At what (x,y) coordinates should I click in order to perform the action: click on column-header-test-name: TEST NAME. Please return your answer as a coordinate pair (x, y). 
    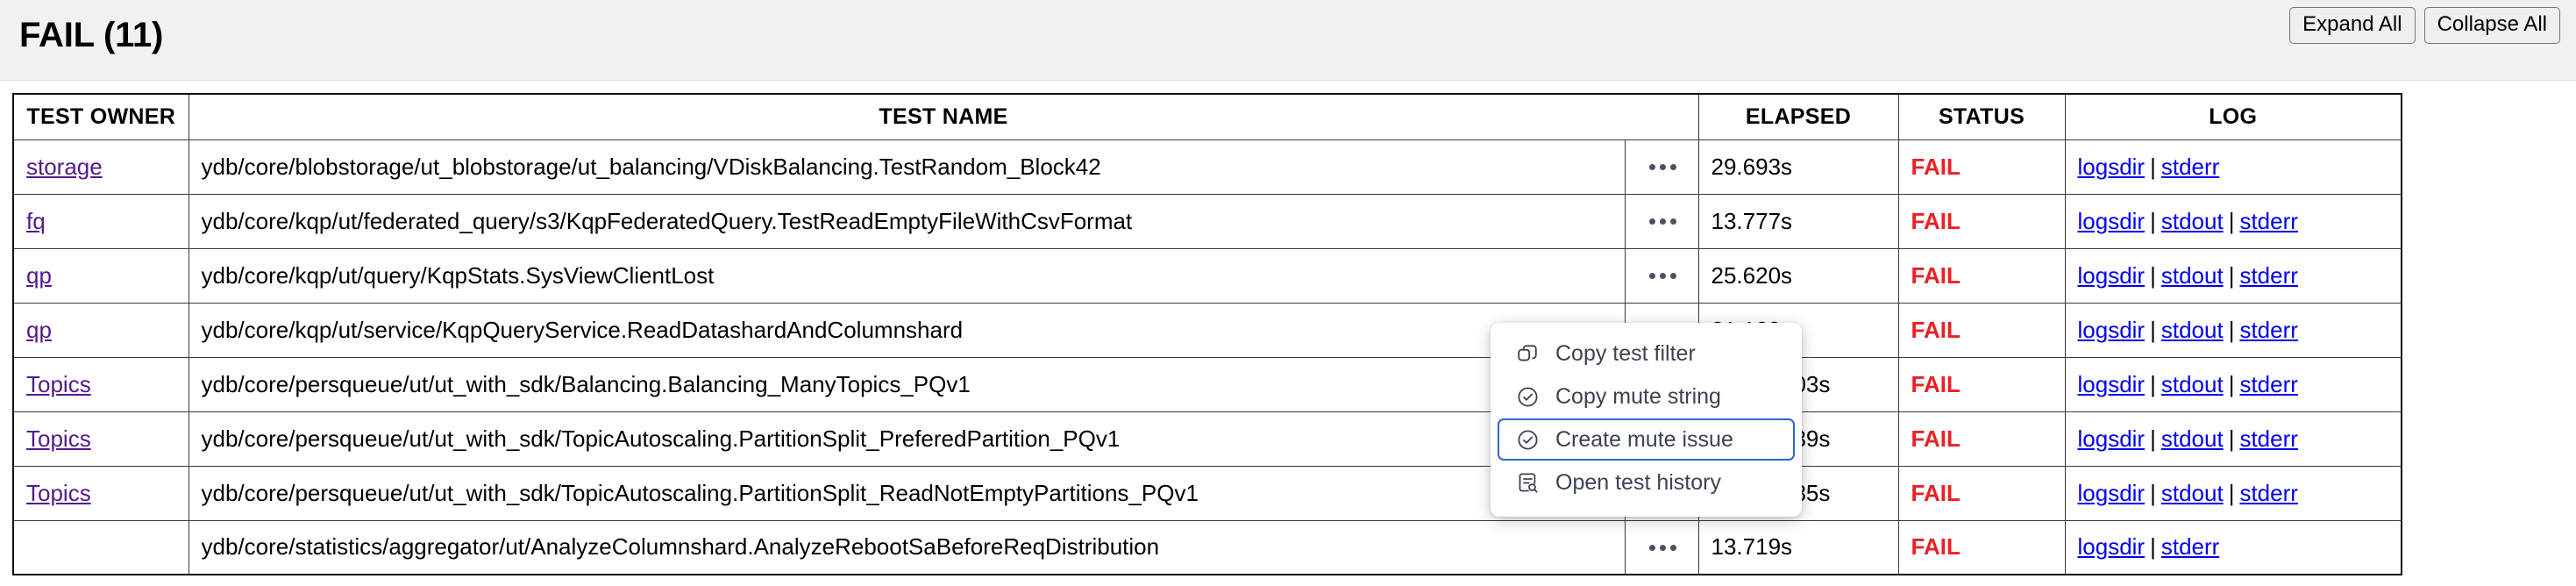
    Looking at the image, I should click on (943, 116).